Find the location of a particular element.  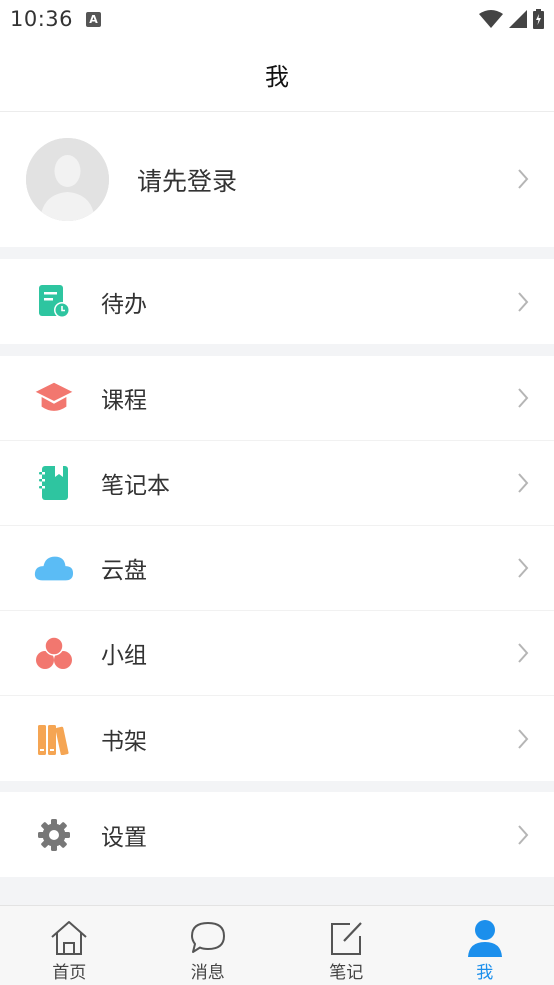

home-icon is located at coordinates (69, 938).